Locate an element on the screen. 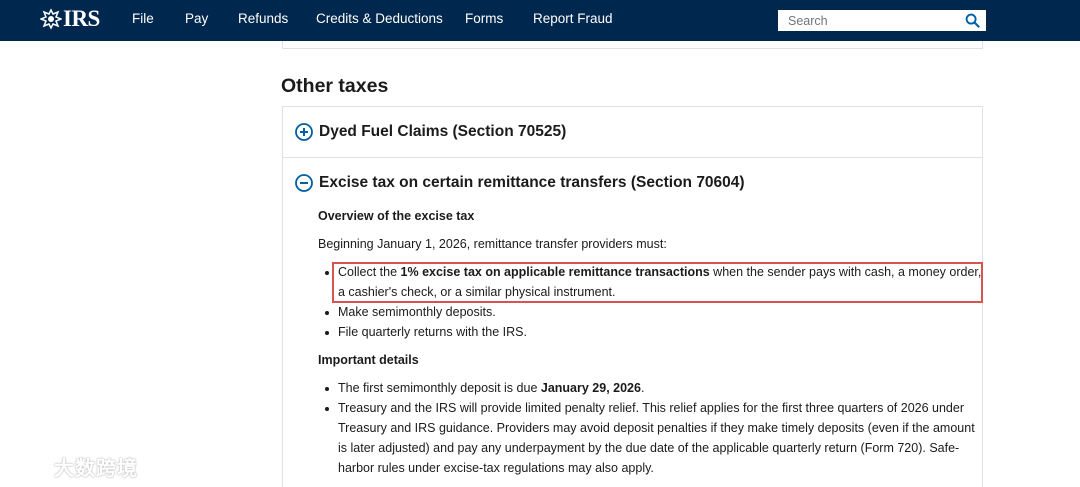 This screenshot has height=487, width=1080. nav-forms: Forms is located at coordinates (484, 18).